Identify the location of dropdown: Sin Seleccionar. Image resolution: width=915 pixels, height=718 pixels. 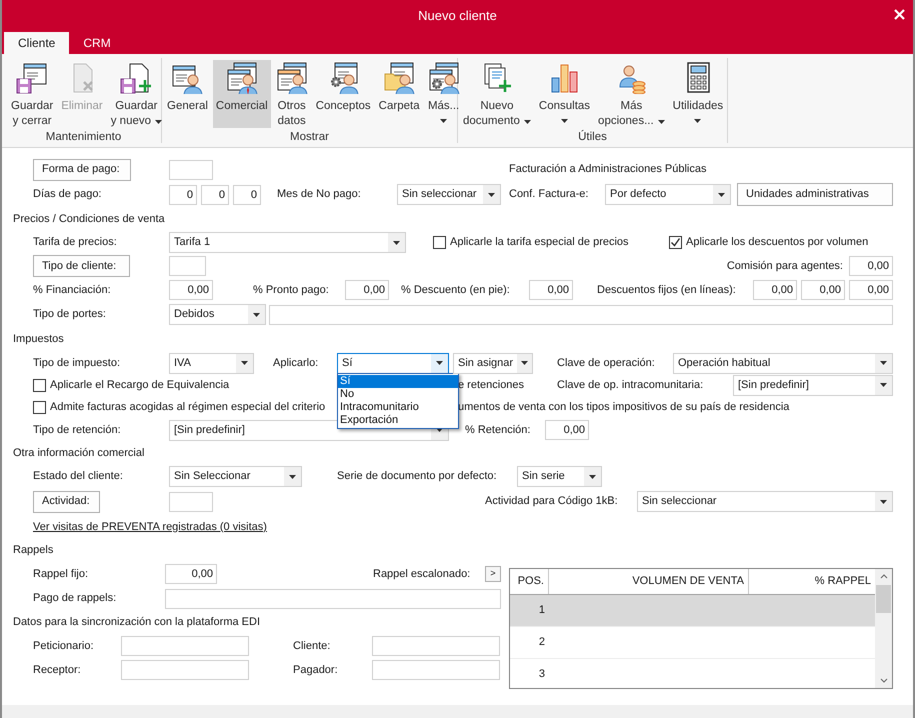
(235, 476).